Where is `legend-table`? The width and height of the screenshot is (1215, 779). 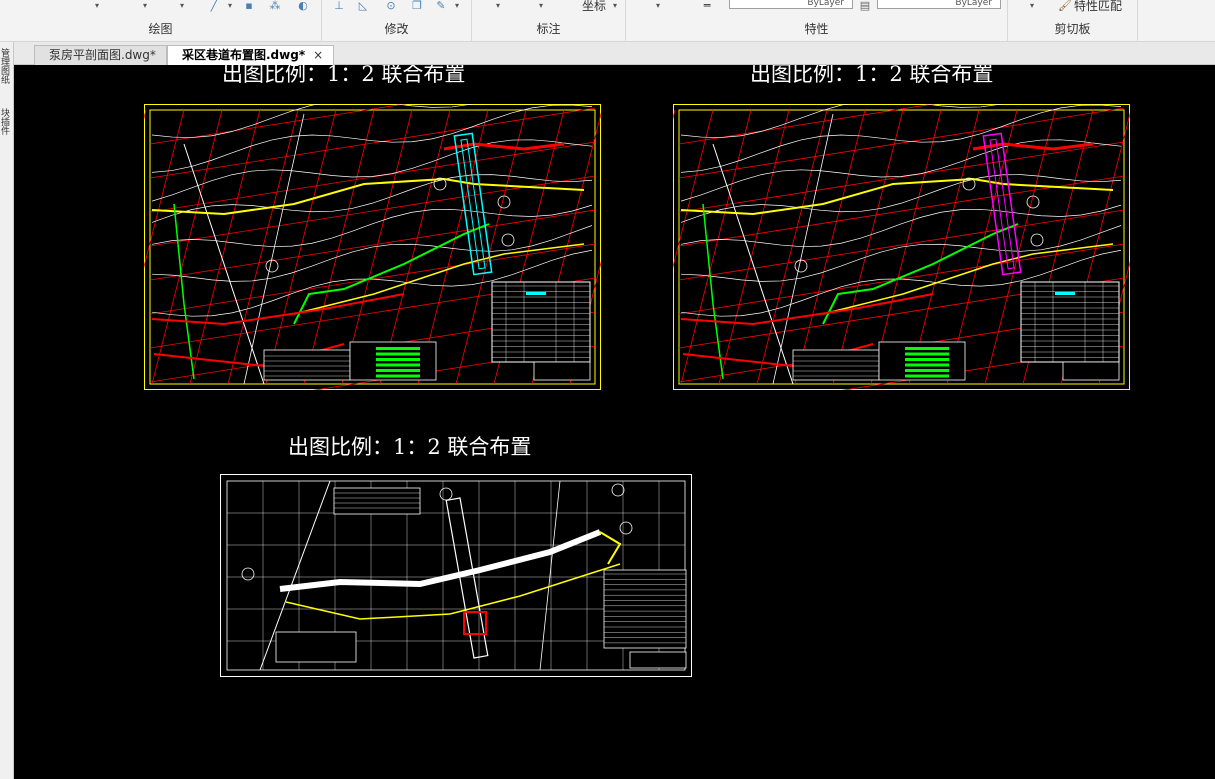 legend-table is located at coordinates (645, 609).